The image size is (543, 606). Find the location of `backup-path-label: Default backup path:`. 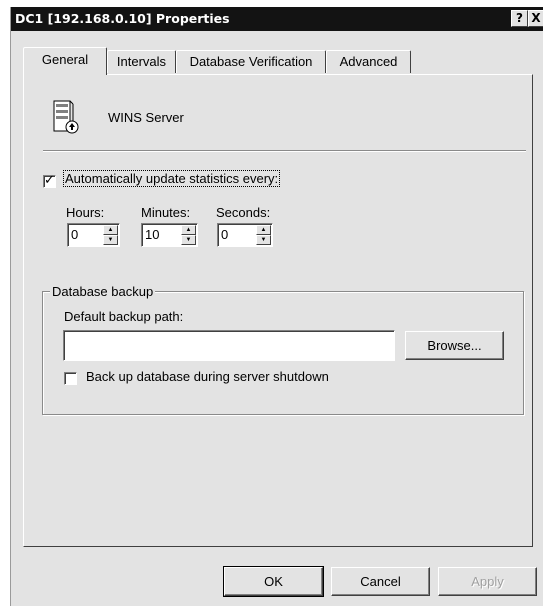

backup-path-label: Default backup path: is located at coordinates (124, 316).